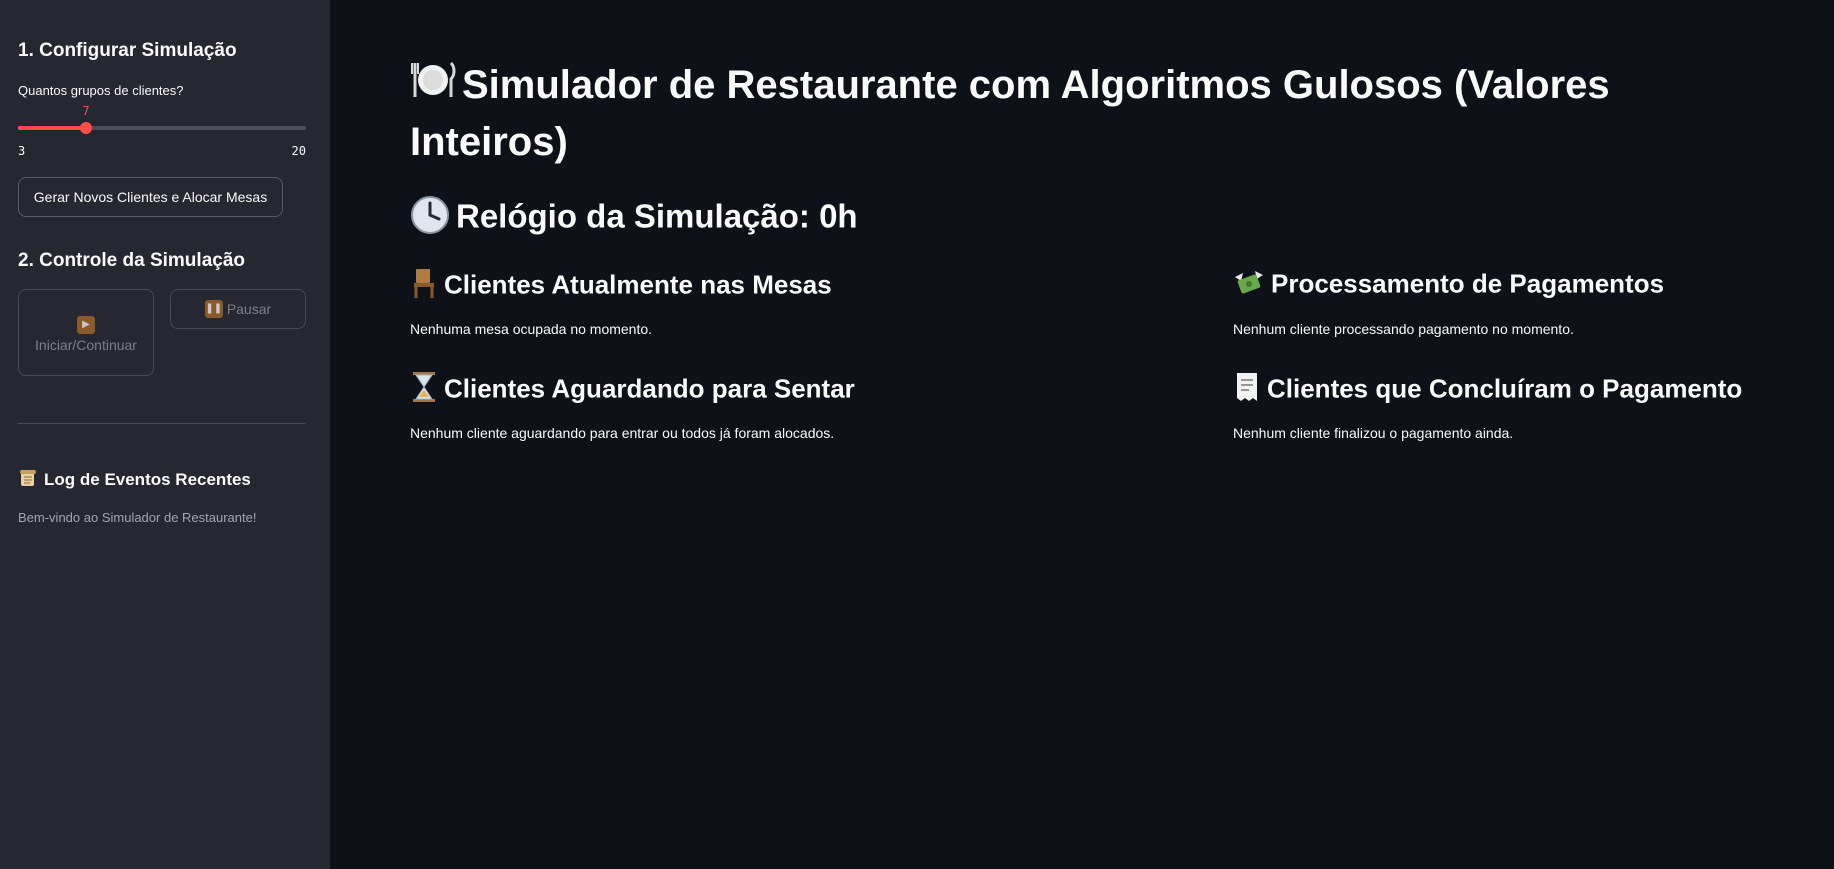 The height and width of the screenshot is (869, 1834). Describe the element at coordinates (1249, 285) in the screenshot. I see `money-wings-icon` at that location.